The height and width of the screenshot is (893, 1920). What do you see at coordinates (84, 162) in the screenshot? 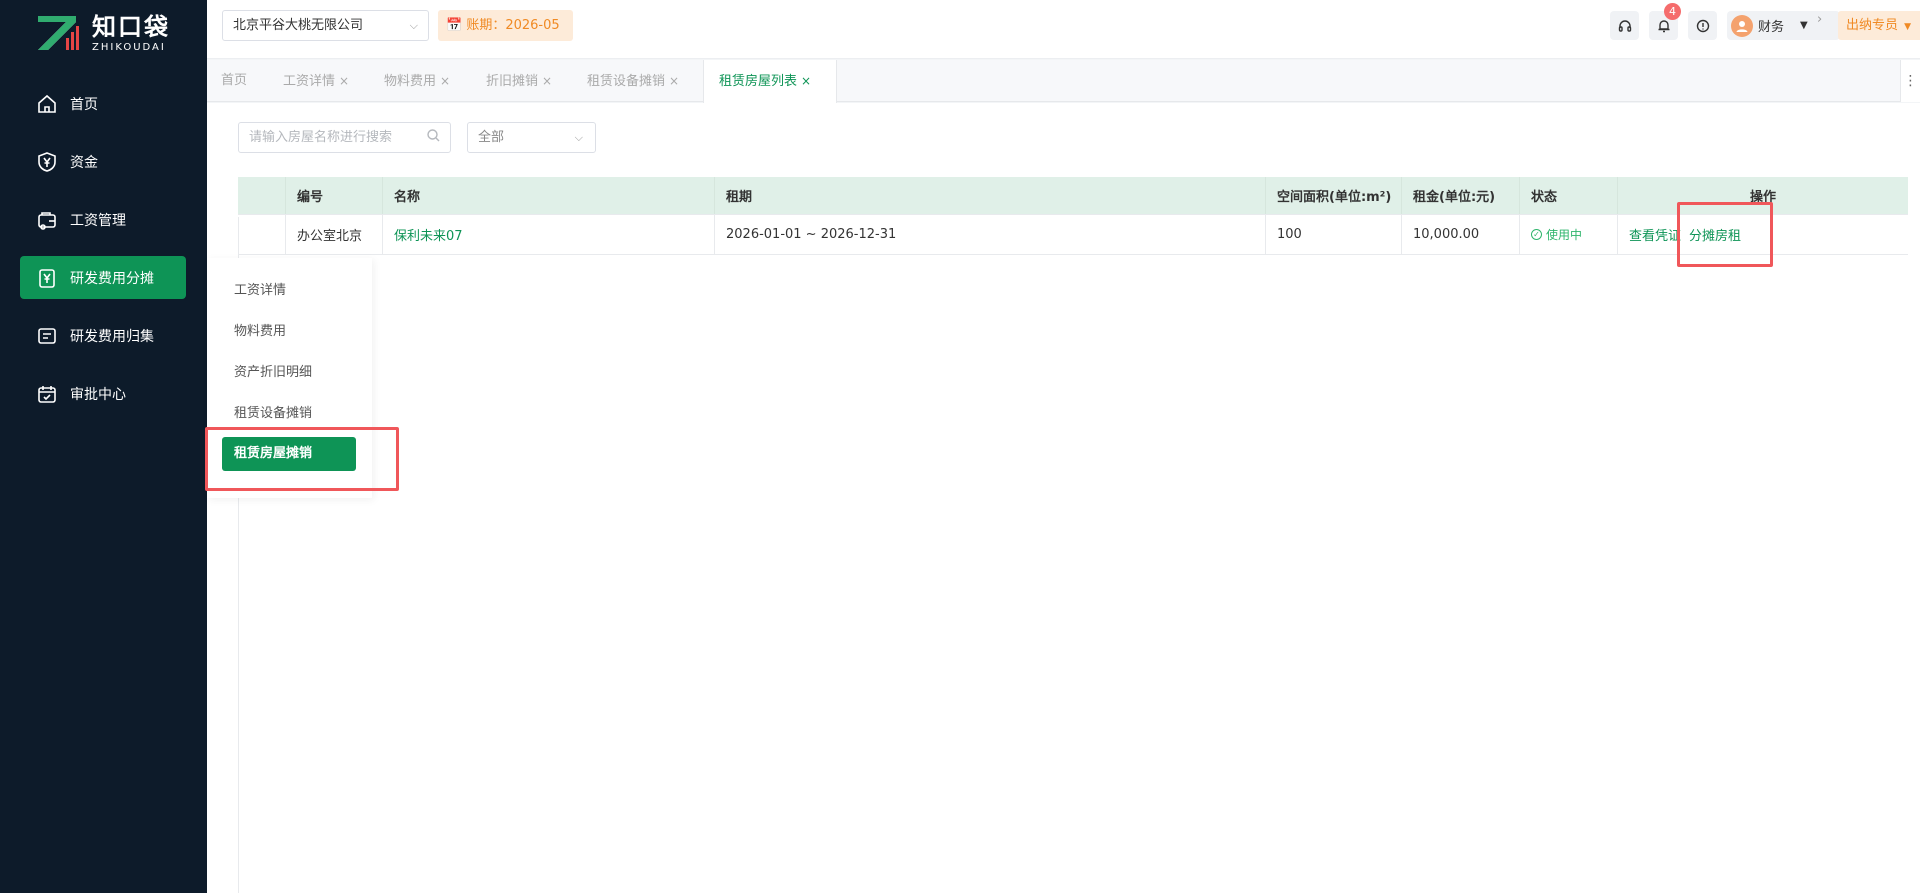
I see `sidebar-item-label: 资金` at bounding box center [84, 162].